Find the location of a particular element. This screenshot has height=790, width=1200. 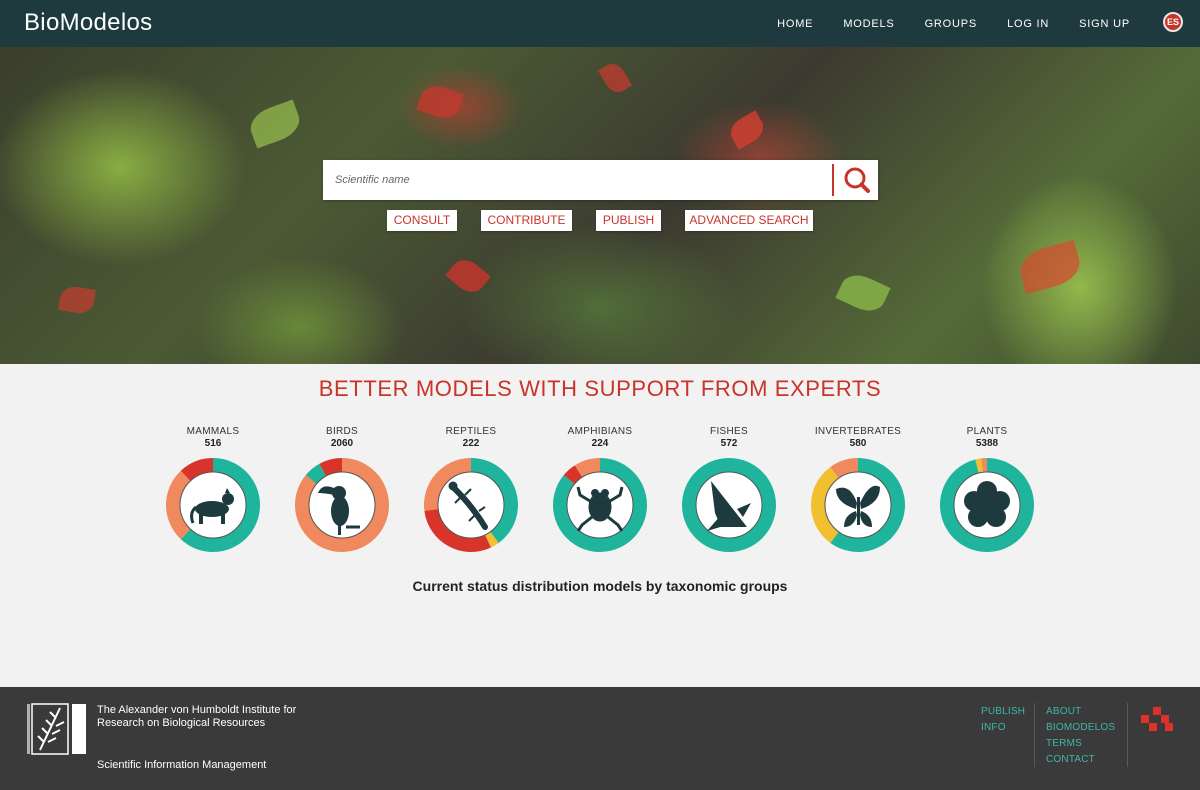

scientific-information-management: Scientific Information Management is located at coordinates (182, 765).